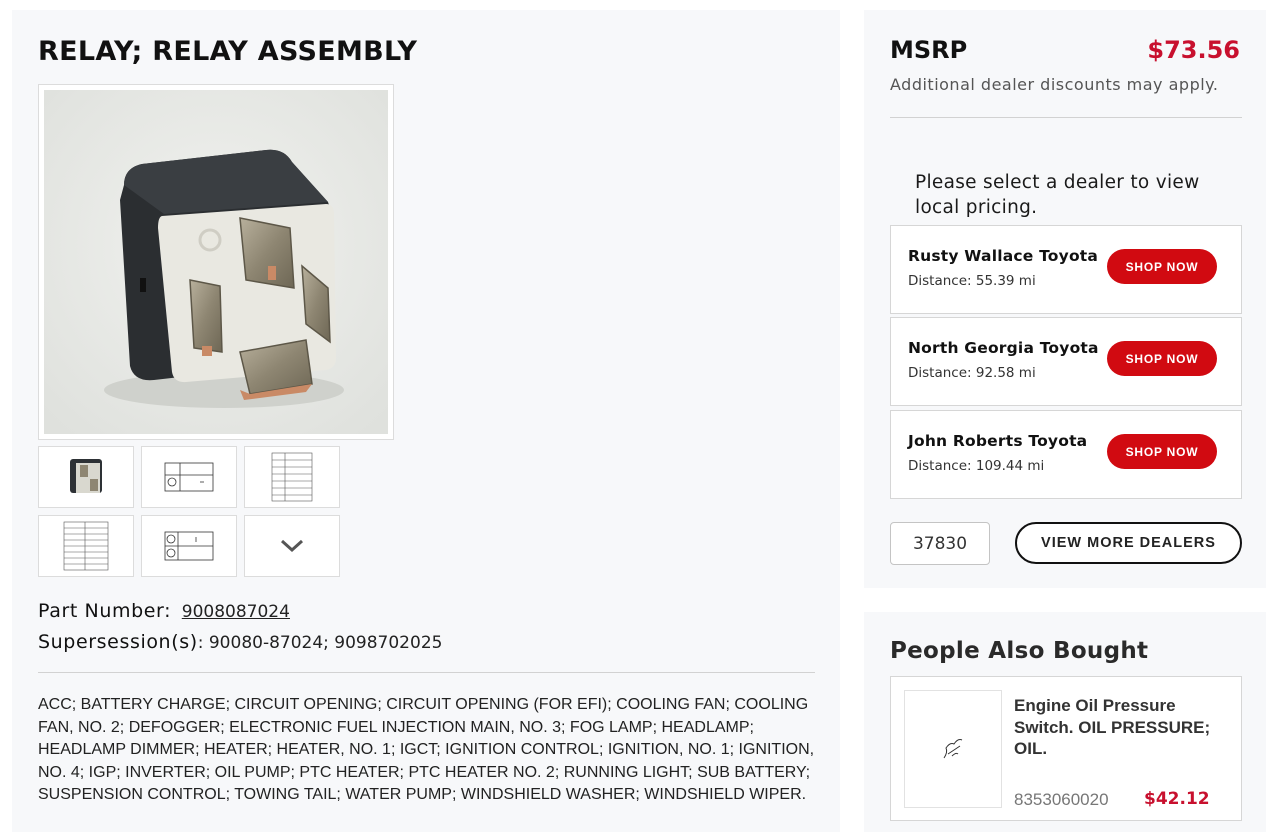 The width and height of the screenshot is (1279, 832). What do you see at coordinates (191, 511) in the screenshot?
I see `thumbnail-grid` at bounding box center [191, 511].